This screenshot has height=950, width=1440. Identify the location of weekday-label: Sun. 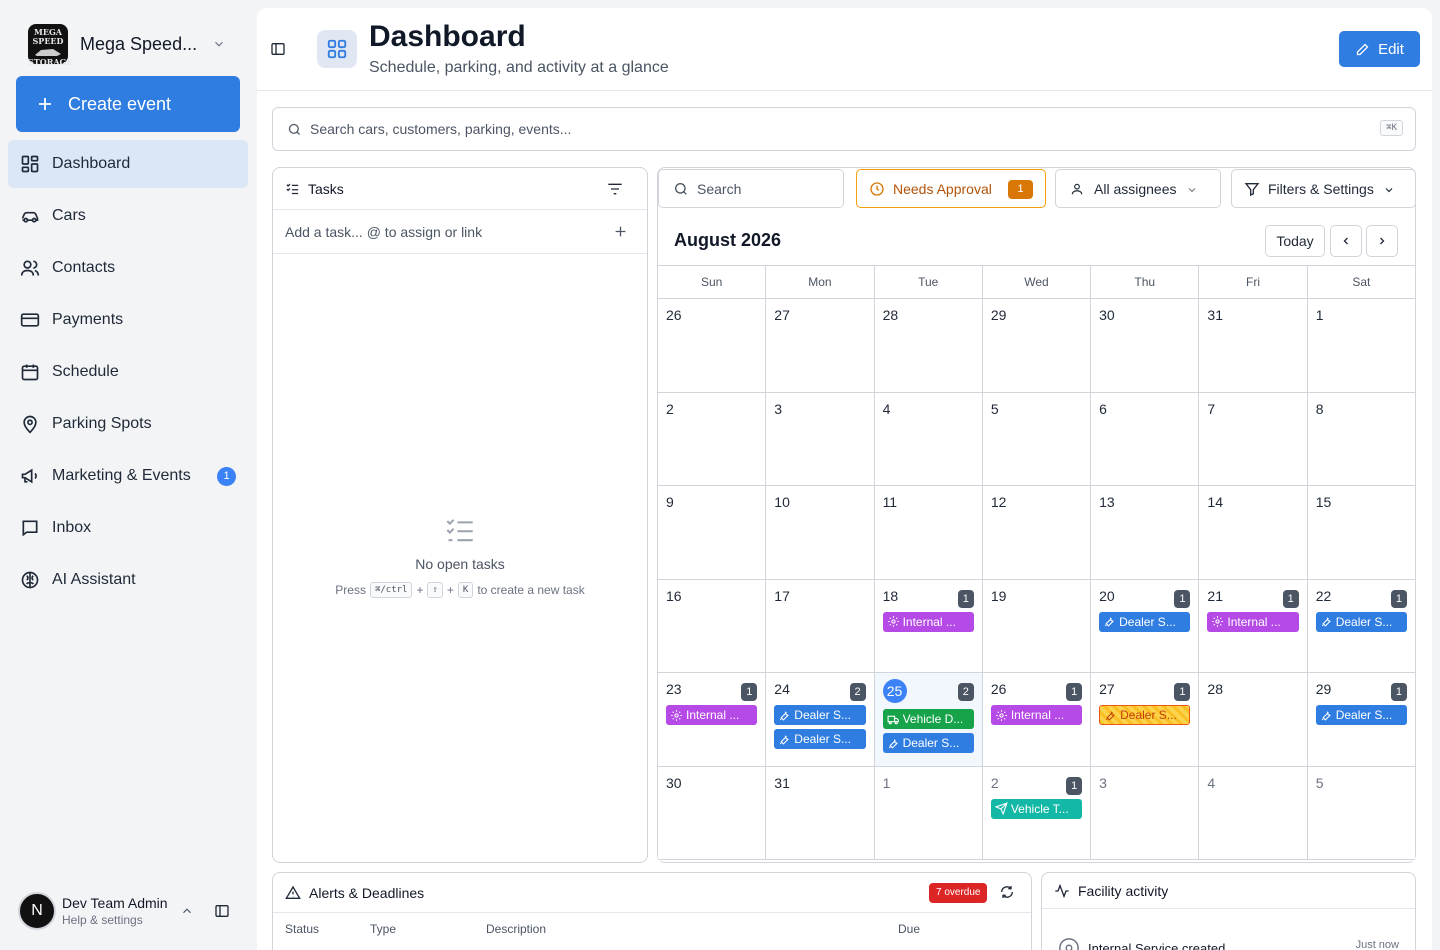
(712, 282).